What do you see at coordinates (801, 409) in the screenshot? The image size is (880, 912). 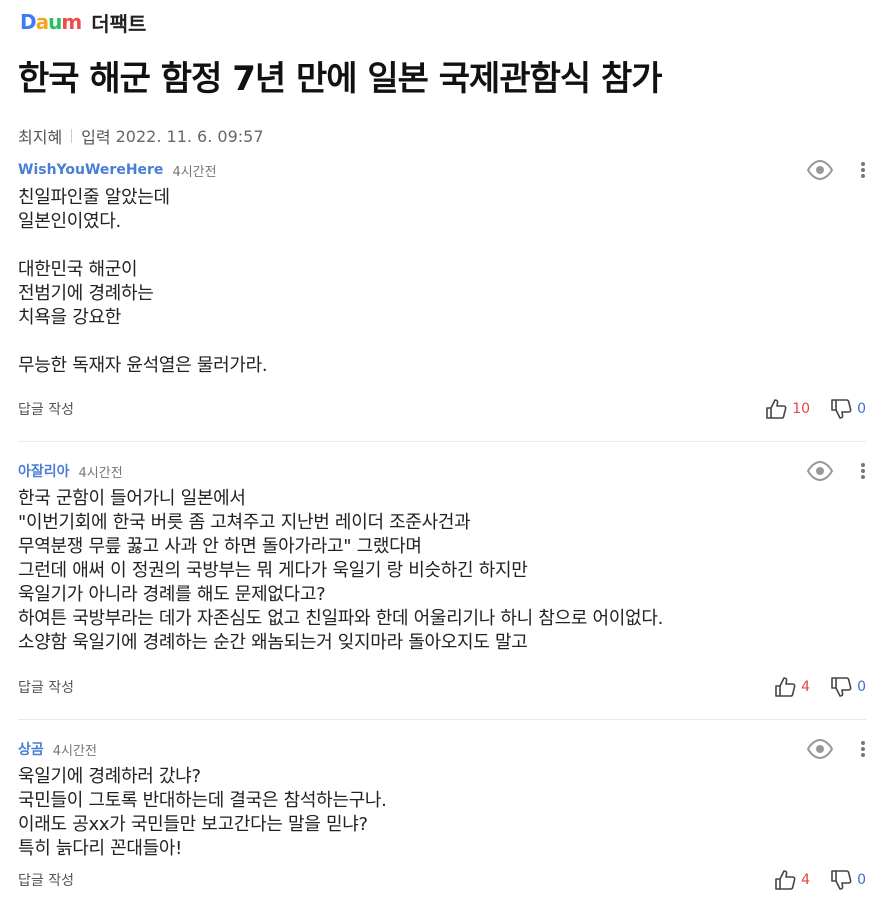 I see `like-count: 10` at bounding box center [801, 409].